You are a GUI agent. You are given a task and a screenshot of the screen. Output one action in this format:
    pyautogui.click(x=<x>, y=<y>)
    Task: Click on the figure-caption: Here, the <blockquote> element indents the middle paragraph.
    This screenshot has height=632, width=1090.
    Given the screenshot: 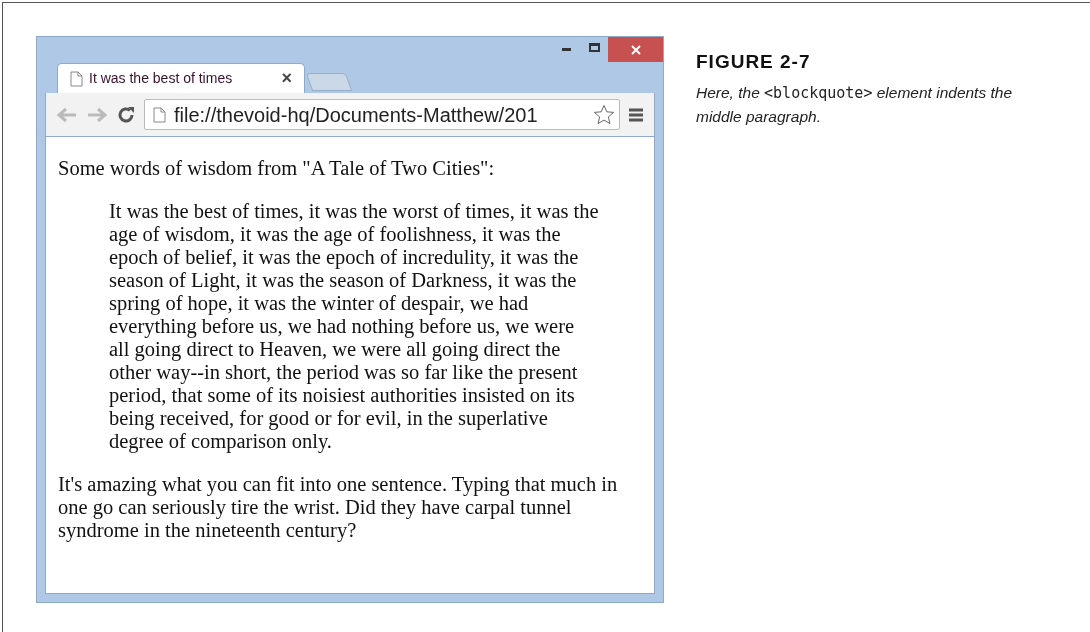 What is the action you would take?
    pyautogui.click(x=855, y=104)
    